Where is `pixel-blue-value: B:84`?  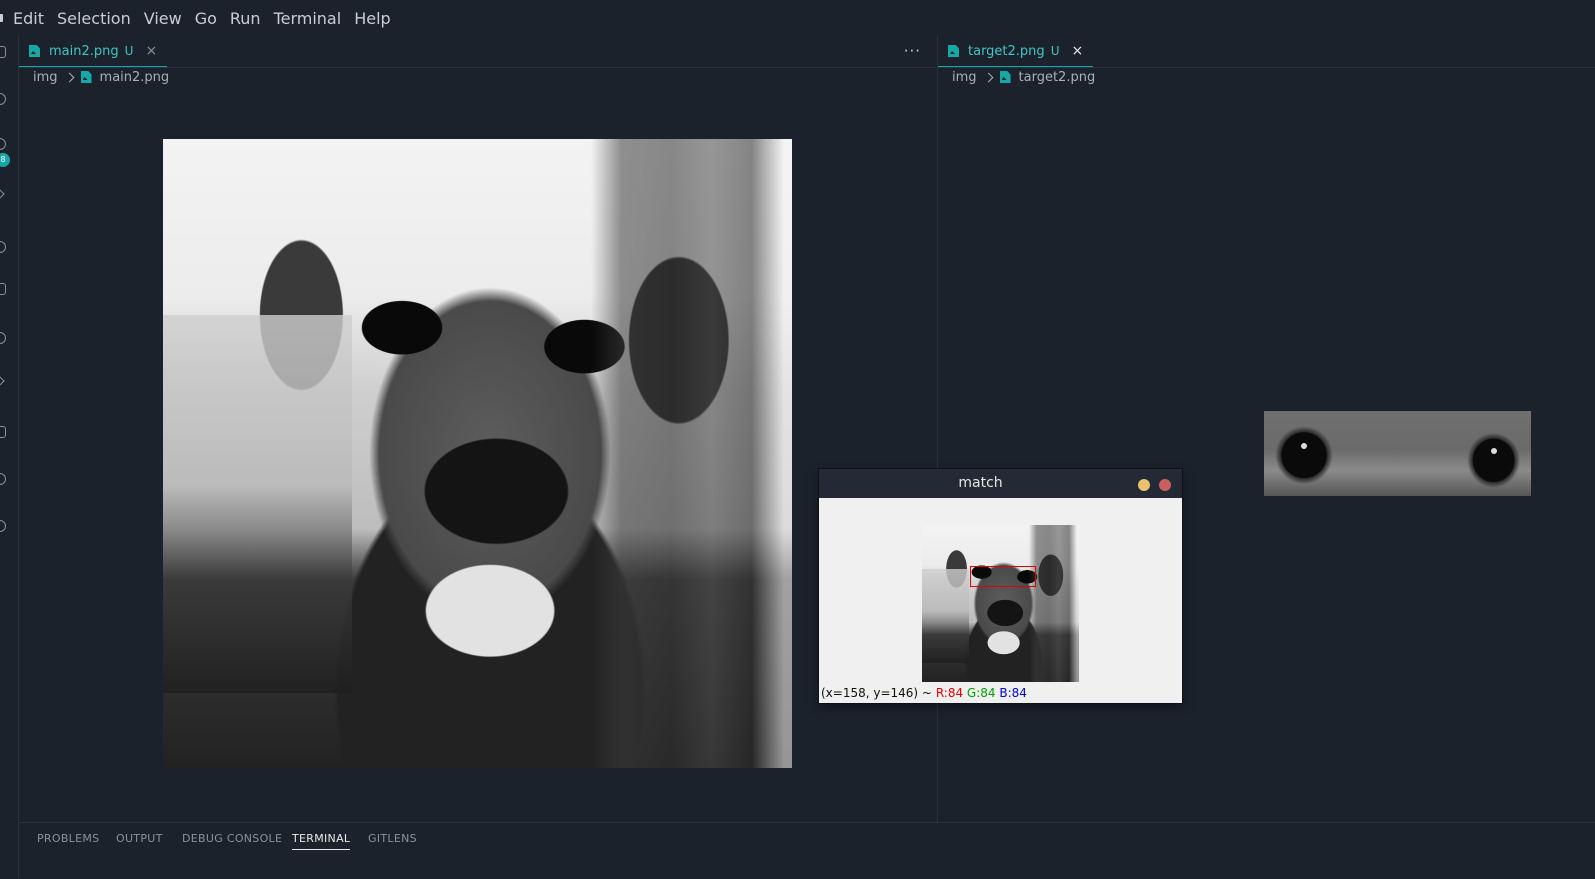 pixel-blue-value: B:84 is located at coordinates (1013, 693).